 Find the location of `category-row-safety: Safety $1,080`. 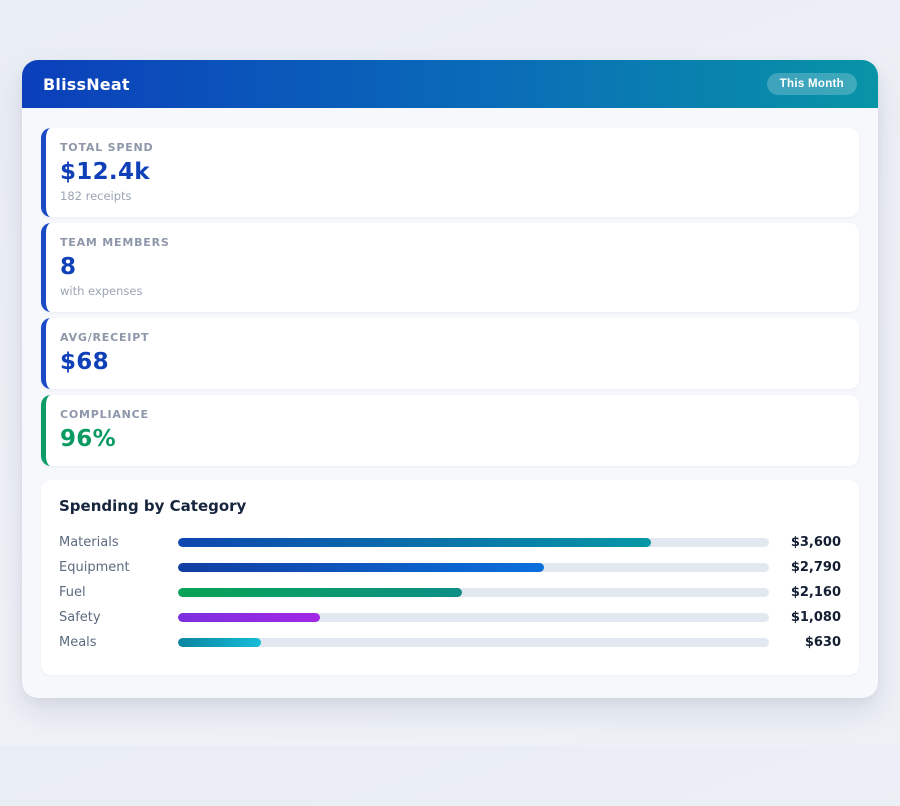

category-row-safety: Safety $1,080 is located at coordinates (450, 617).